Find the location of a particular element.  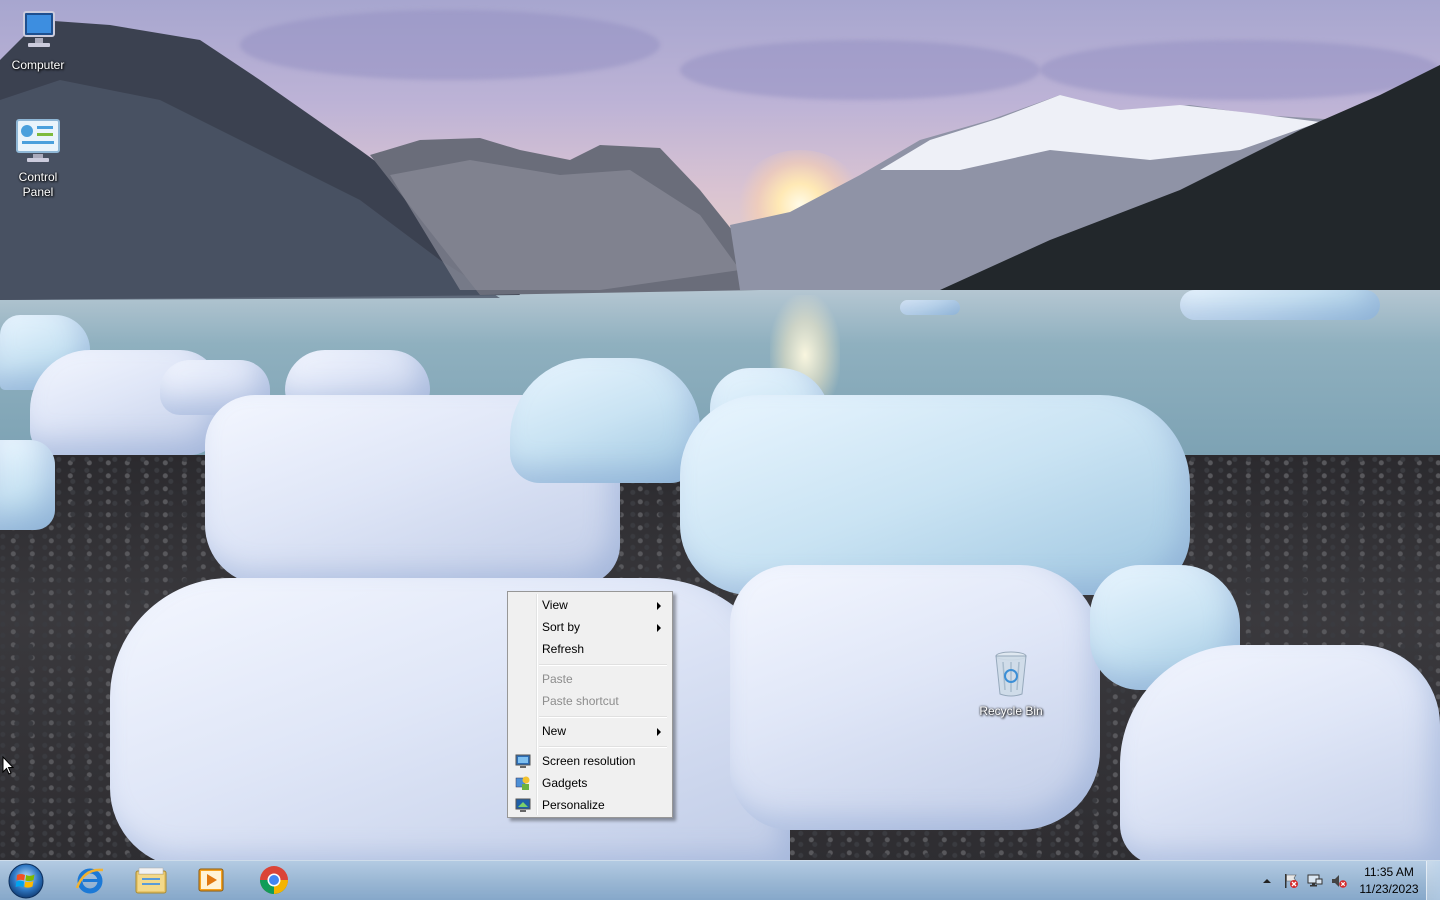

menu-item-label: View is located at coordinates (555, 605).